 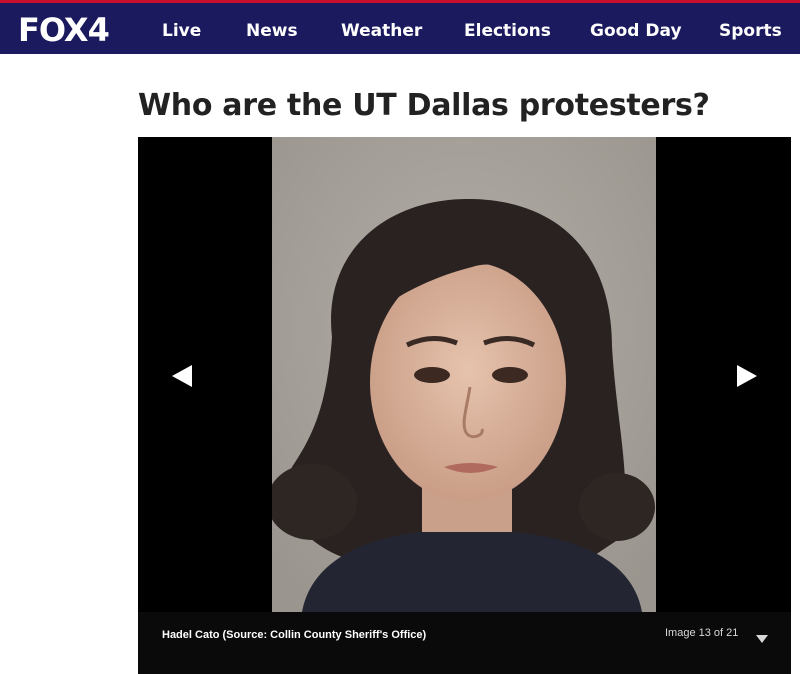 I want to click on nav-item-elections: Elections, so click(x=507, y=31).